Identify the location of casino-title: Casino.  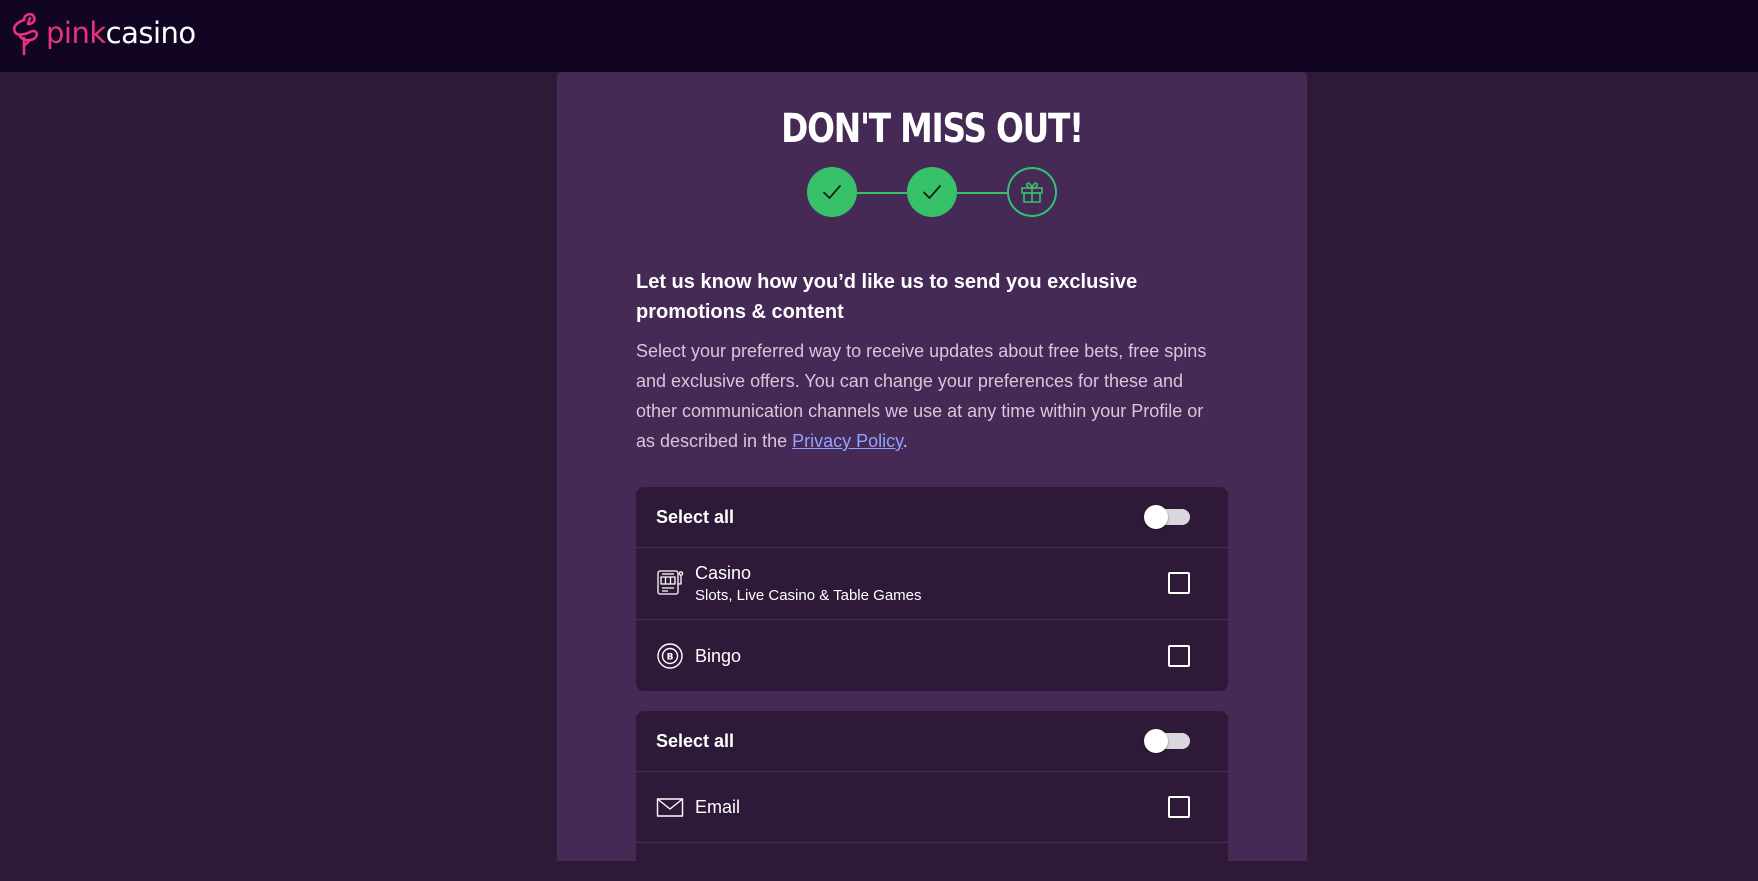
(723, 573).